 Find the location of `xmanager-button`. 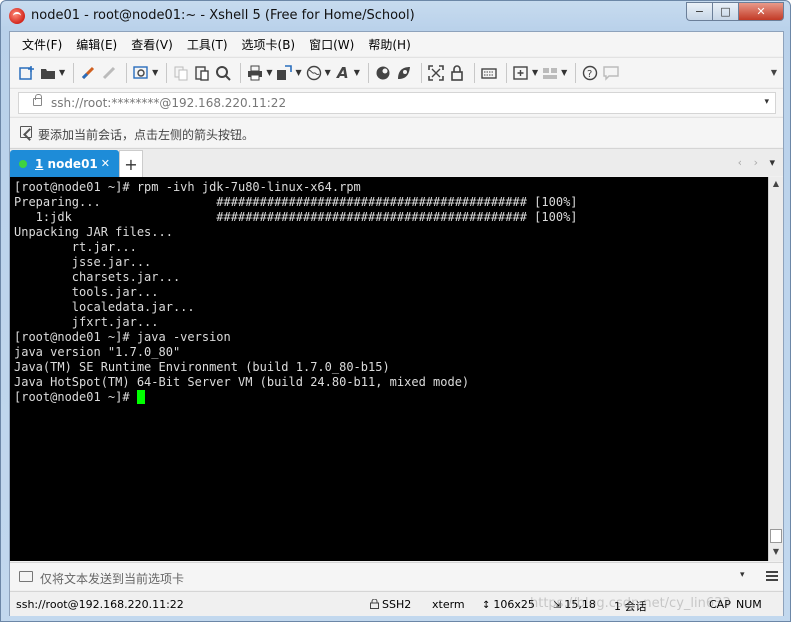

xmanager-button is located at coordinates (404, 73).